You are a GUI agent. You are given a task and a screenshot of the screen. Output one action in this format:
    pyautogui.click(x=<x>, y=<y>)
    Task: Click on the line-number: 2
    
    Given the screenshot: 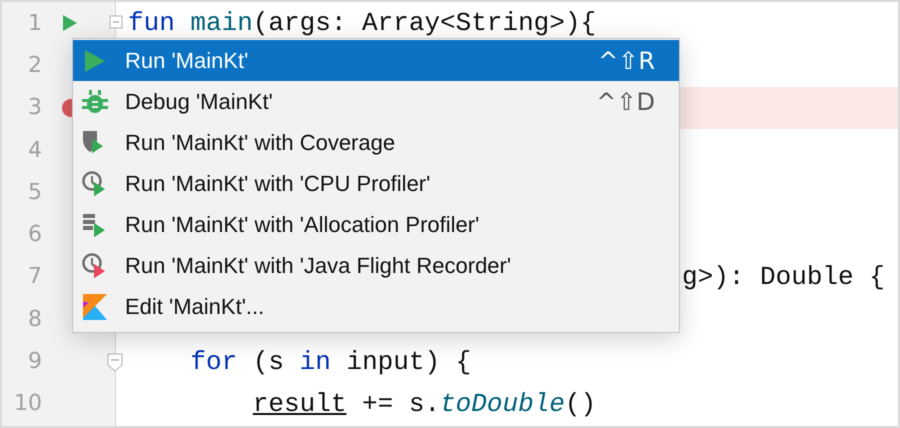 What is the action you would take?
    pyautogui.click(x=34, y=65)
    